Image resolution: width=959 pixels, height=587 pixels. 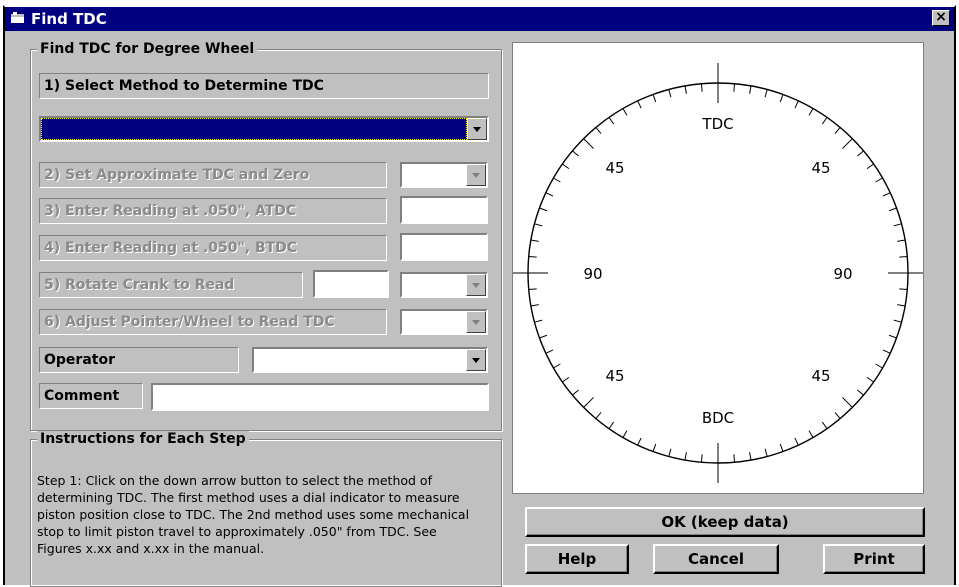 What do you see at coordinates (69, 19) in the screenshot?
I see `window-title: Find TDC` at bounding box center [69, 19].